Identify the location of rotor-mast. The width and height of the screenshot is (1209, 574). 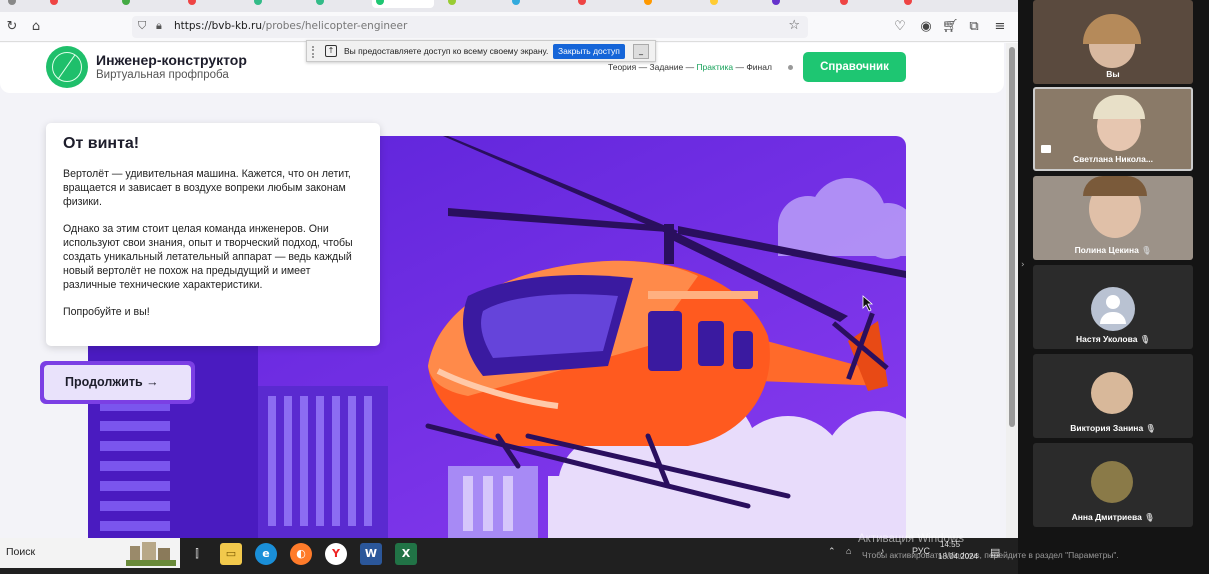
(669, 244).